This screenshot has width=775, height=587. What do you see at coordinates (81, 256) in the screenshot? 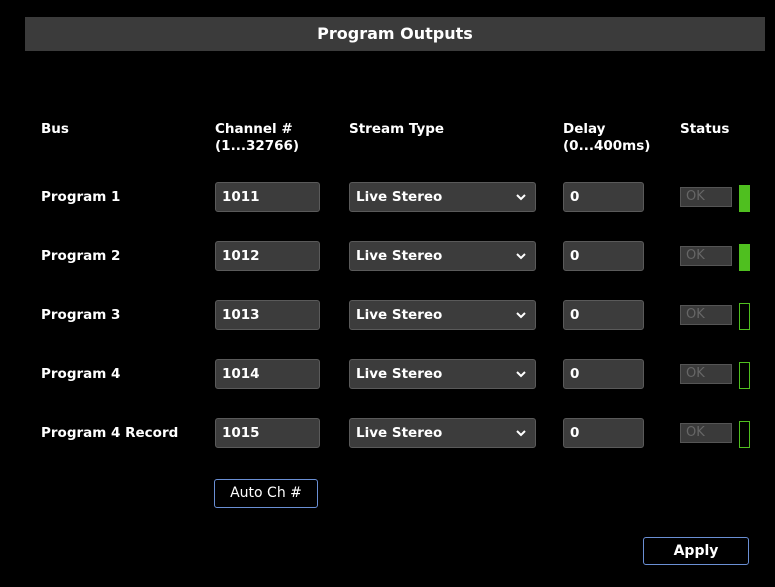
I see `bus-label: Program 2` at bounding box center [81, 256].